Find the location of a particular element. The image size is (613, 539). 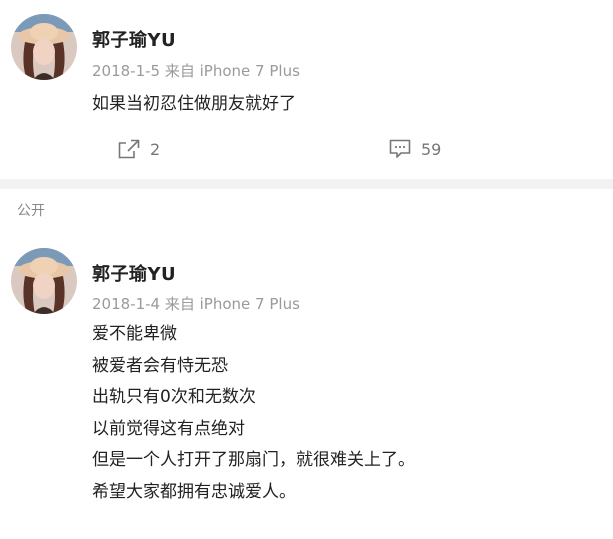

post-actions: 2 59 is located at coordinates (306, 151).